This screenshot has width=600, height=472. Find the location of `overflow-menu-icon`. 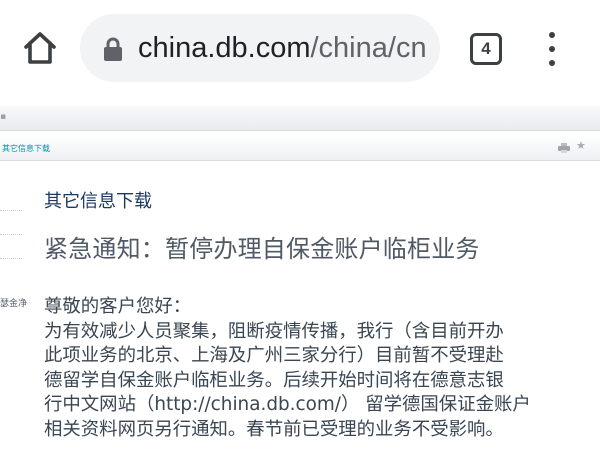

overflow-menu-icon is located at coordinates (552, 49).